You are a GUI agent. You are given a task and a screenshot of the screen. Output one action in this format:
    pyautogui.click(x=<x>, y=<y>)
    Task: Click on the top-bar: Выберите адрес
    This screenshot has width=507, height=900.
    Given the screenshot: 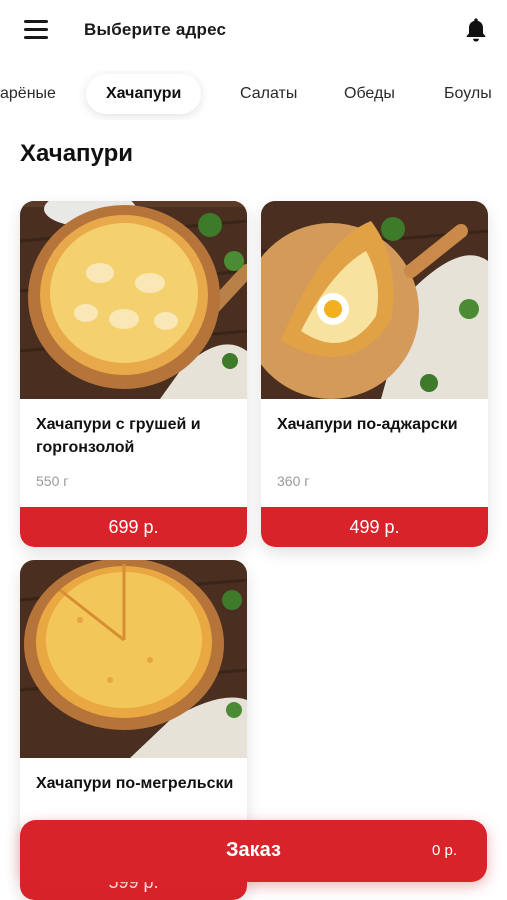 What is the action you would take?
    pyautogui.click(x=253, y=32)
    